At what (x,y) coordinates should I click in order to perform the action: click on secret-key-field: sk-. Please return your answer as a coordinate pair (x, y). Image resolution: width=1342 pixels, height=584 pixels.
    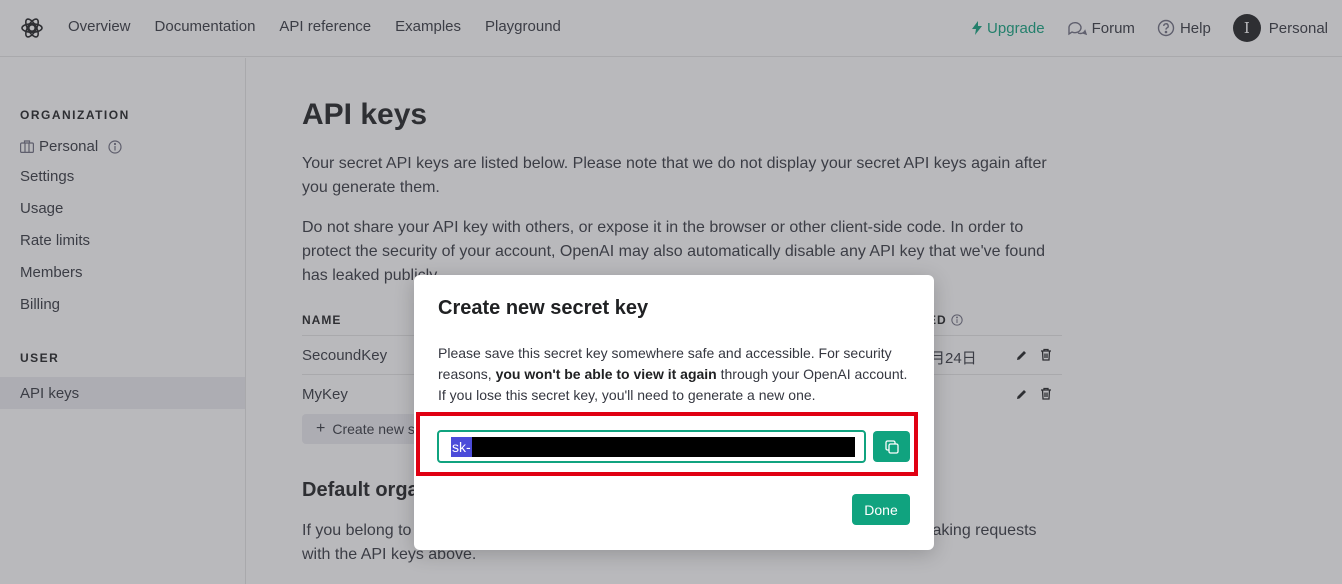
    Looking at the image, I should click on (651, 446).